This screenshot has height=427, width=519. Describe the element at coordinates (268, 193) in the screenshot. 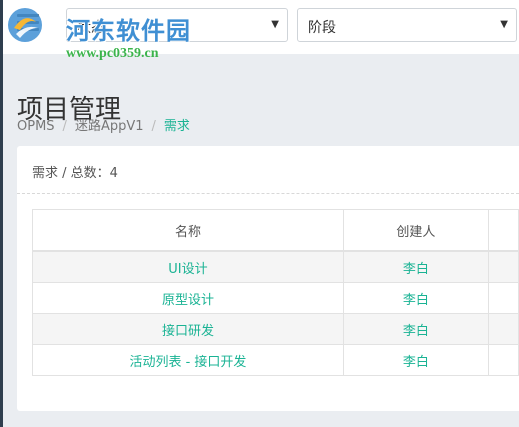

I see `panel-divider` at that location.